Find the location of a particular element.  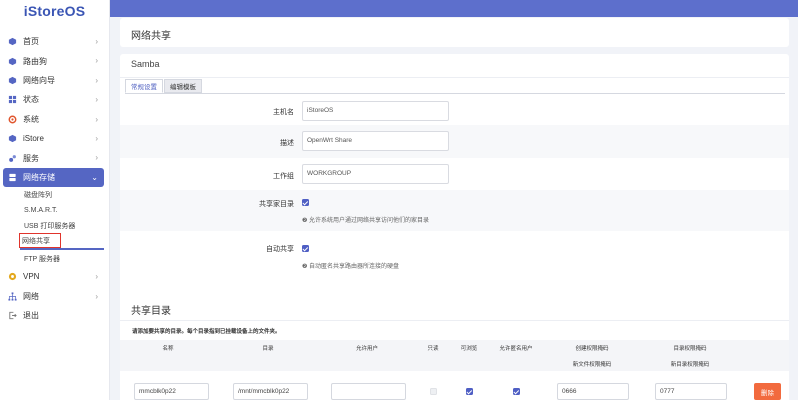

active-underline is located at coordinates (62, 249).